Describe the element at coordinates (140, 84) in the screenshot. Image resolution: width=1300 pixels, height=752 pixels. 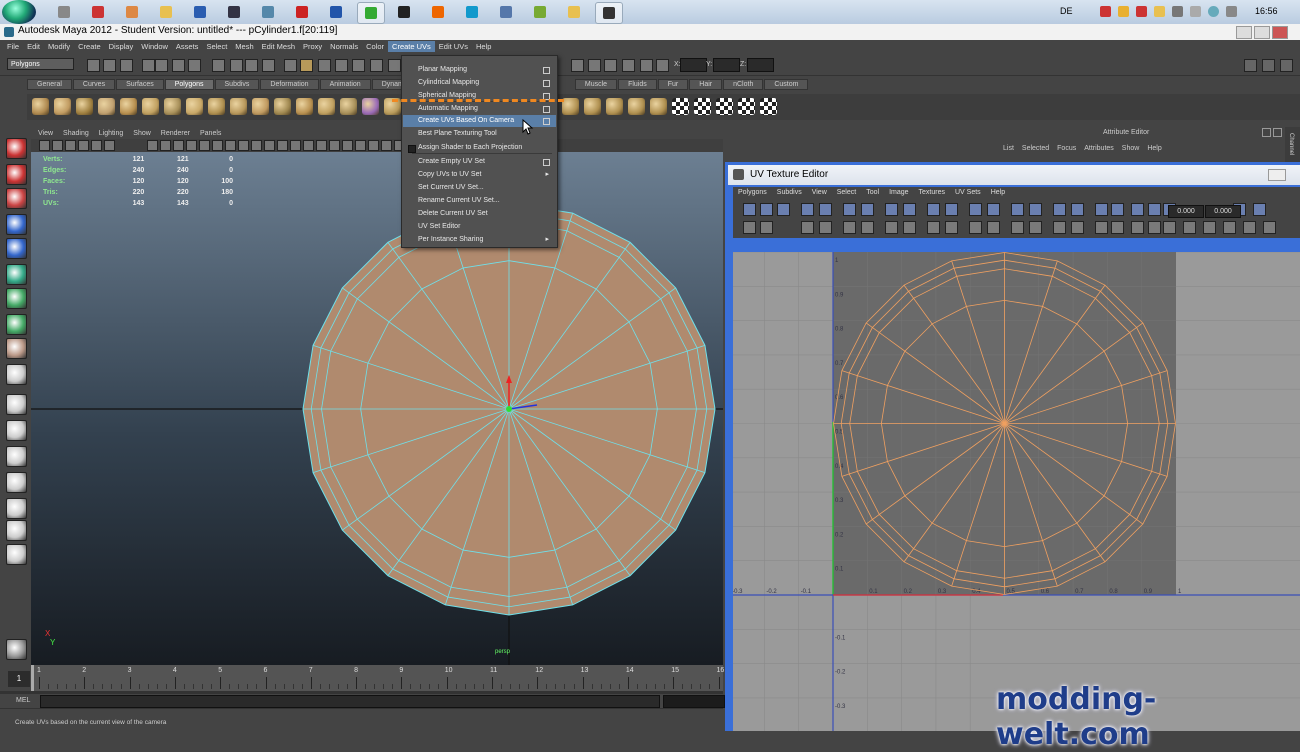
I see `shelf-tab-surfaces: Surfaces` at that location.